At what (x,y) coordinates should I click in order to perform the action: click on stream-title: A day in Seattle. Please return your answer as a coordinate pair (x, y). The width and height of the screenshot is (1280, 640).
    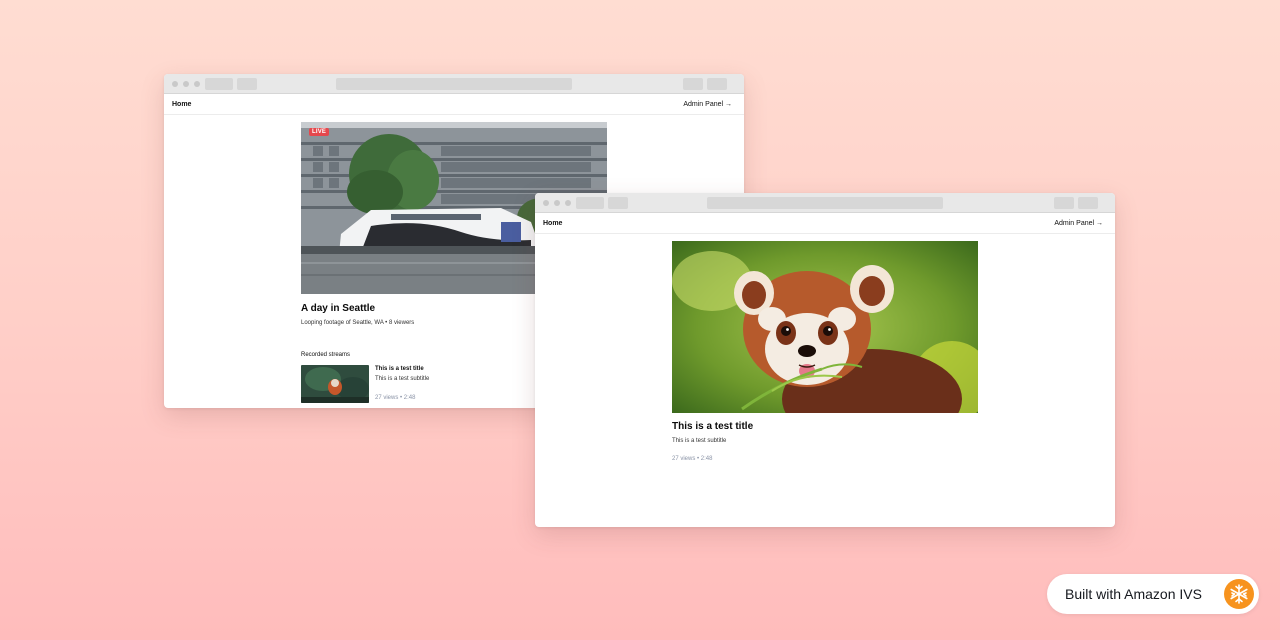
    Looking at the image, I should click on (338, 308).